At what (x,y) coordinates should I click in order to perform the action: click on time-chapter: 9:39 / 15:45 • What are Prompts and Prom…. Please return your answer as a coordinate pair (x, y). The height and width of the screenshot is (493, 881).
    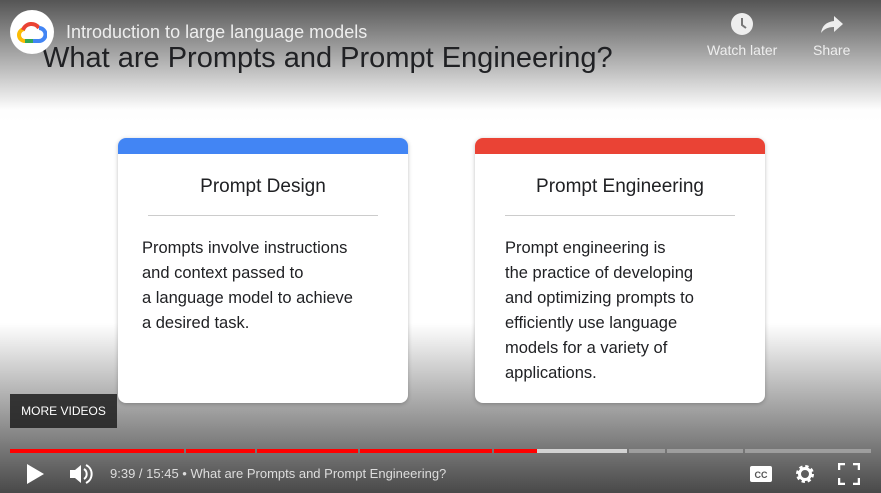
    Looking at the image, I should click on (278, 473).